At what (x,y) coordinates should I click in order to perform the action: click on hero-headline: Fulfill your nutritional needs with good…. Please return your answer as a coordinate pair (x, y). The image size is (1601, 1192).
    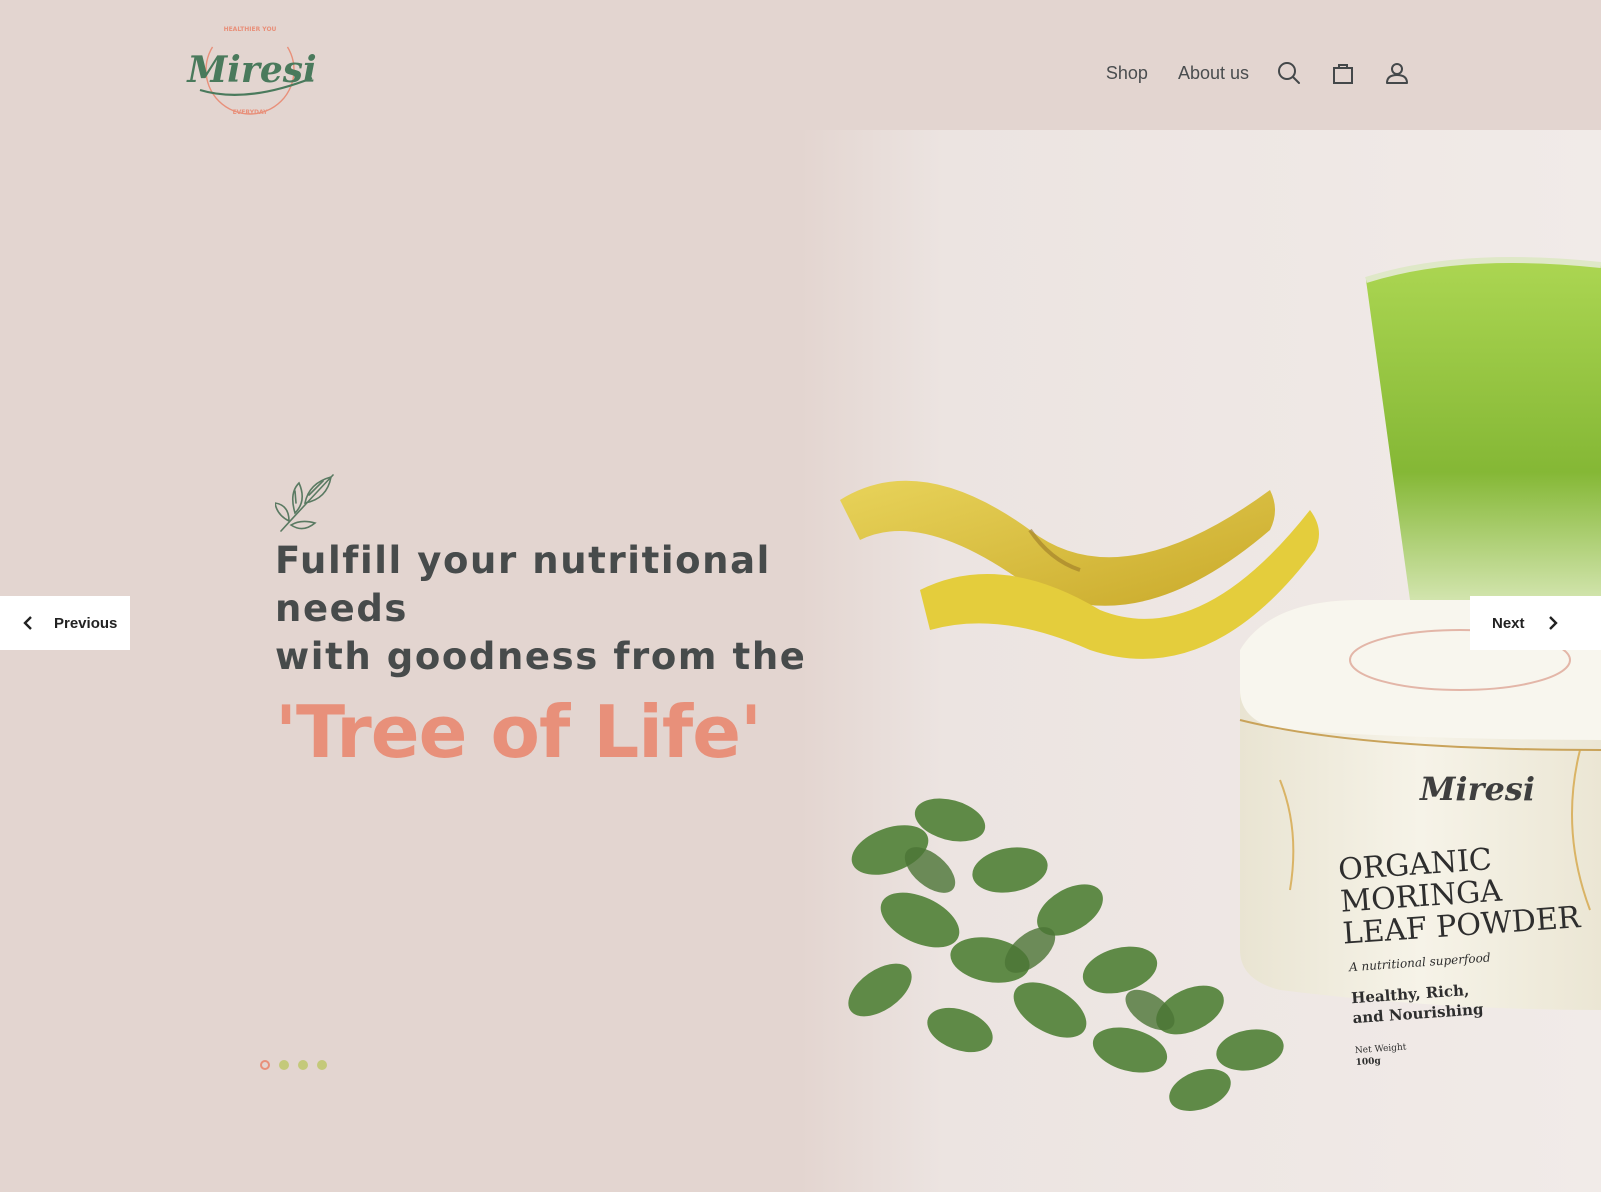
    Looking at the image, I should click on (585, 609).